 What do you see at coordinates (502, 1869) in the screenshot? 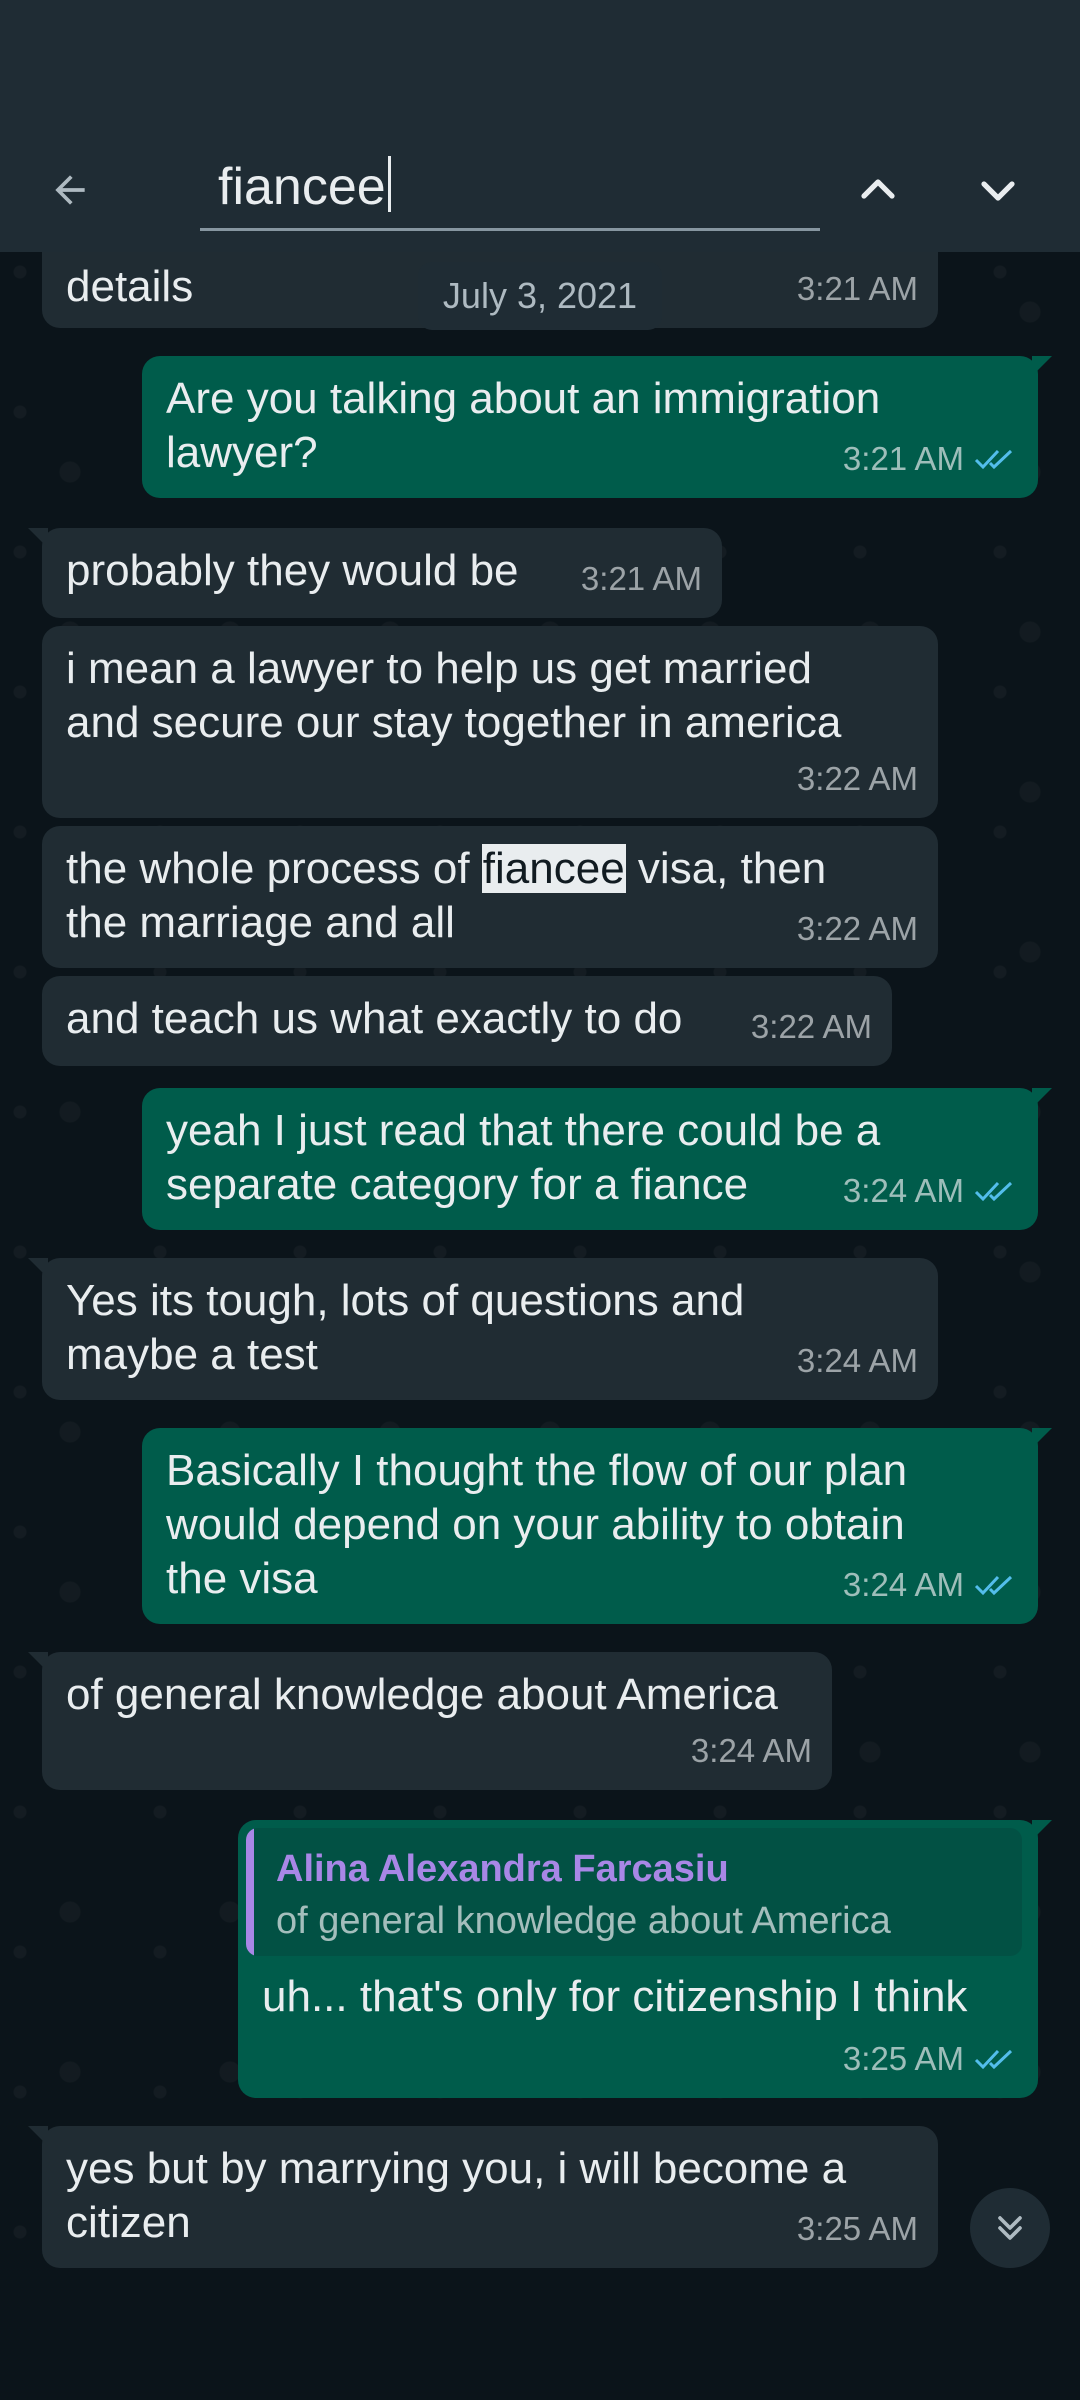
I see `quoted-author: Alina Alexandra Farcasiu` at bounding box center [502, 1869].